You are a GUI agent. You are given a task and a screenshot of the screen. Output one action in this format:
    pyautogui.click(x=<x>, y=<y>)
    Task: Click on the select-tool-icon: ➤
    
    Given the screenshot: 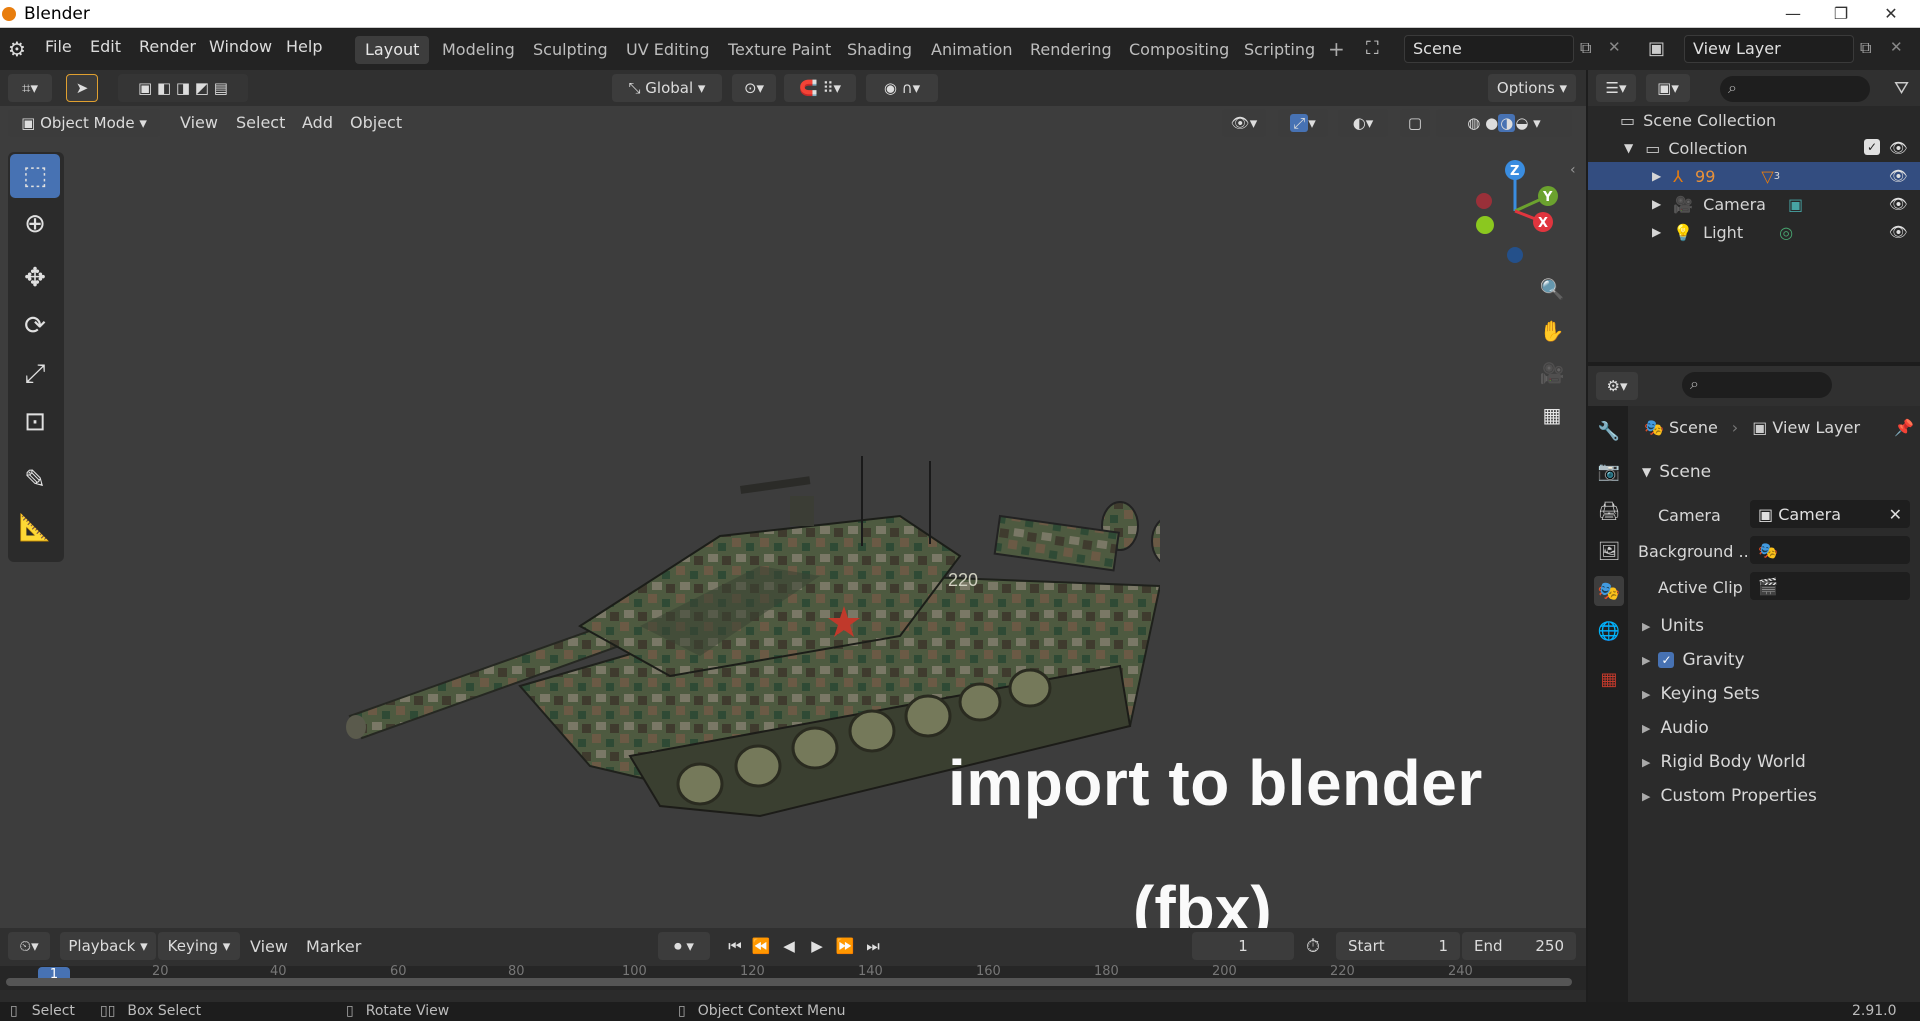 What is the action you would take?
    pyautogui.click(x=82, y=88)
    